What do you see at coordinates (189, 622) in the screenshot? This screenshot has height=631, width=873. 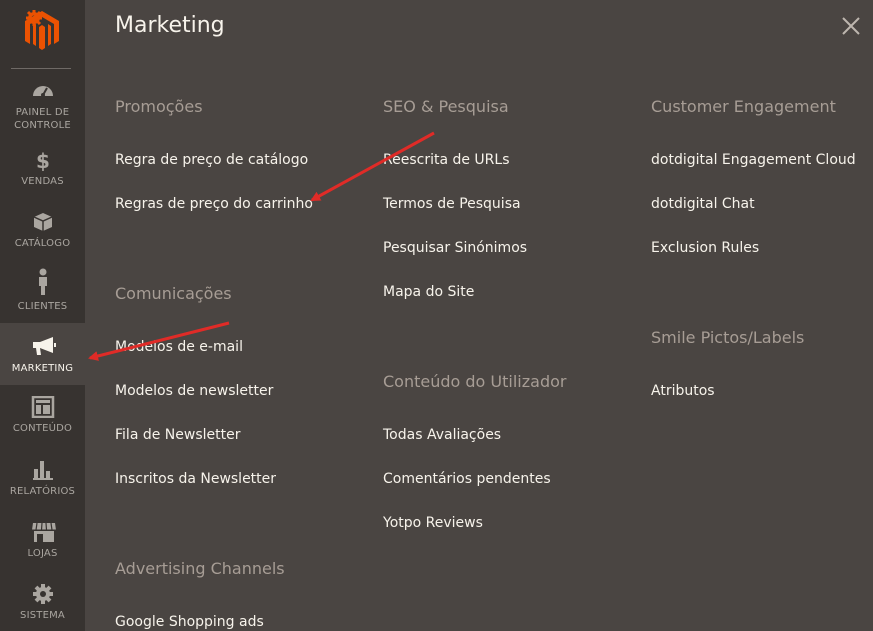 I see `link-google-shopping-ads: Google Shopping ads` at bounding box center [189, 622].